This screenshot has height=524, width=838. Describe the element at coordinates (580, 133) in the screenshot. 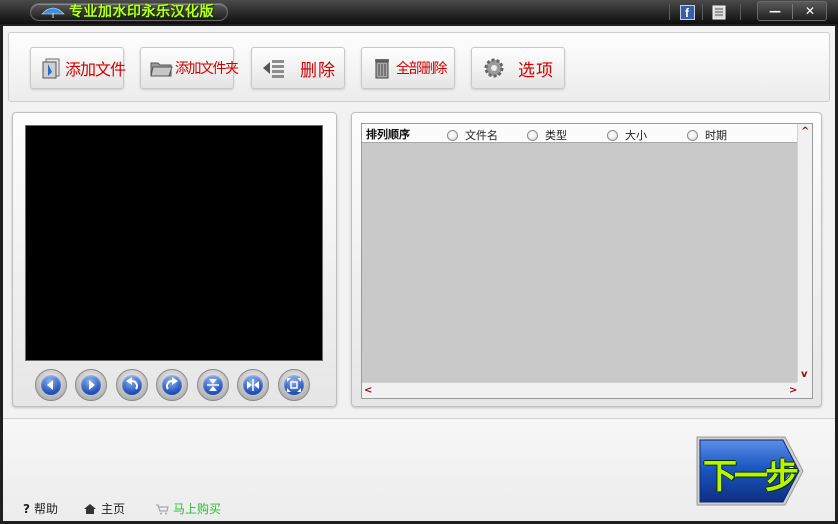

I see `sort-bar: 排列顺序 文件名 类型 大小 时期` at that location.